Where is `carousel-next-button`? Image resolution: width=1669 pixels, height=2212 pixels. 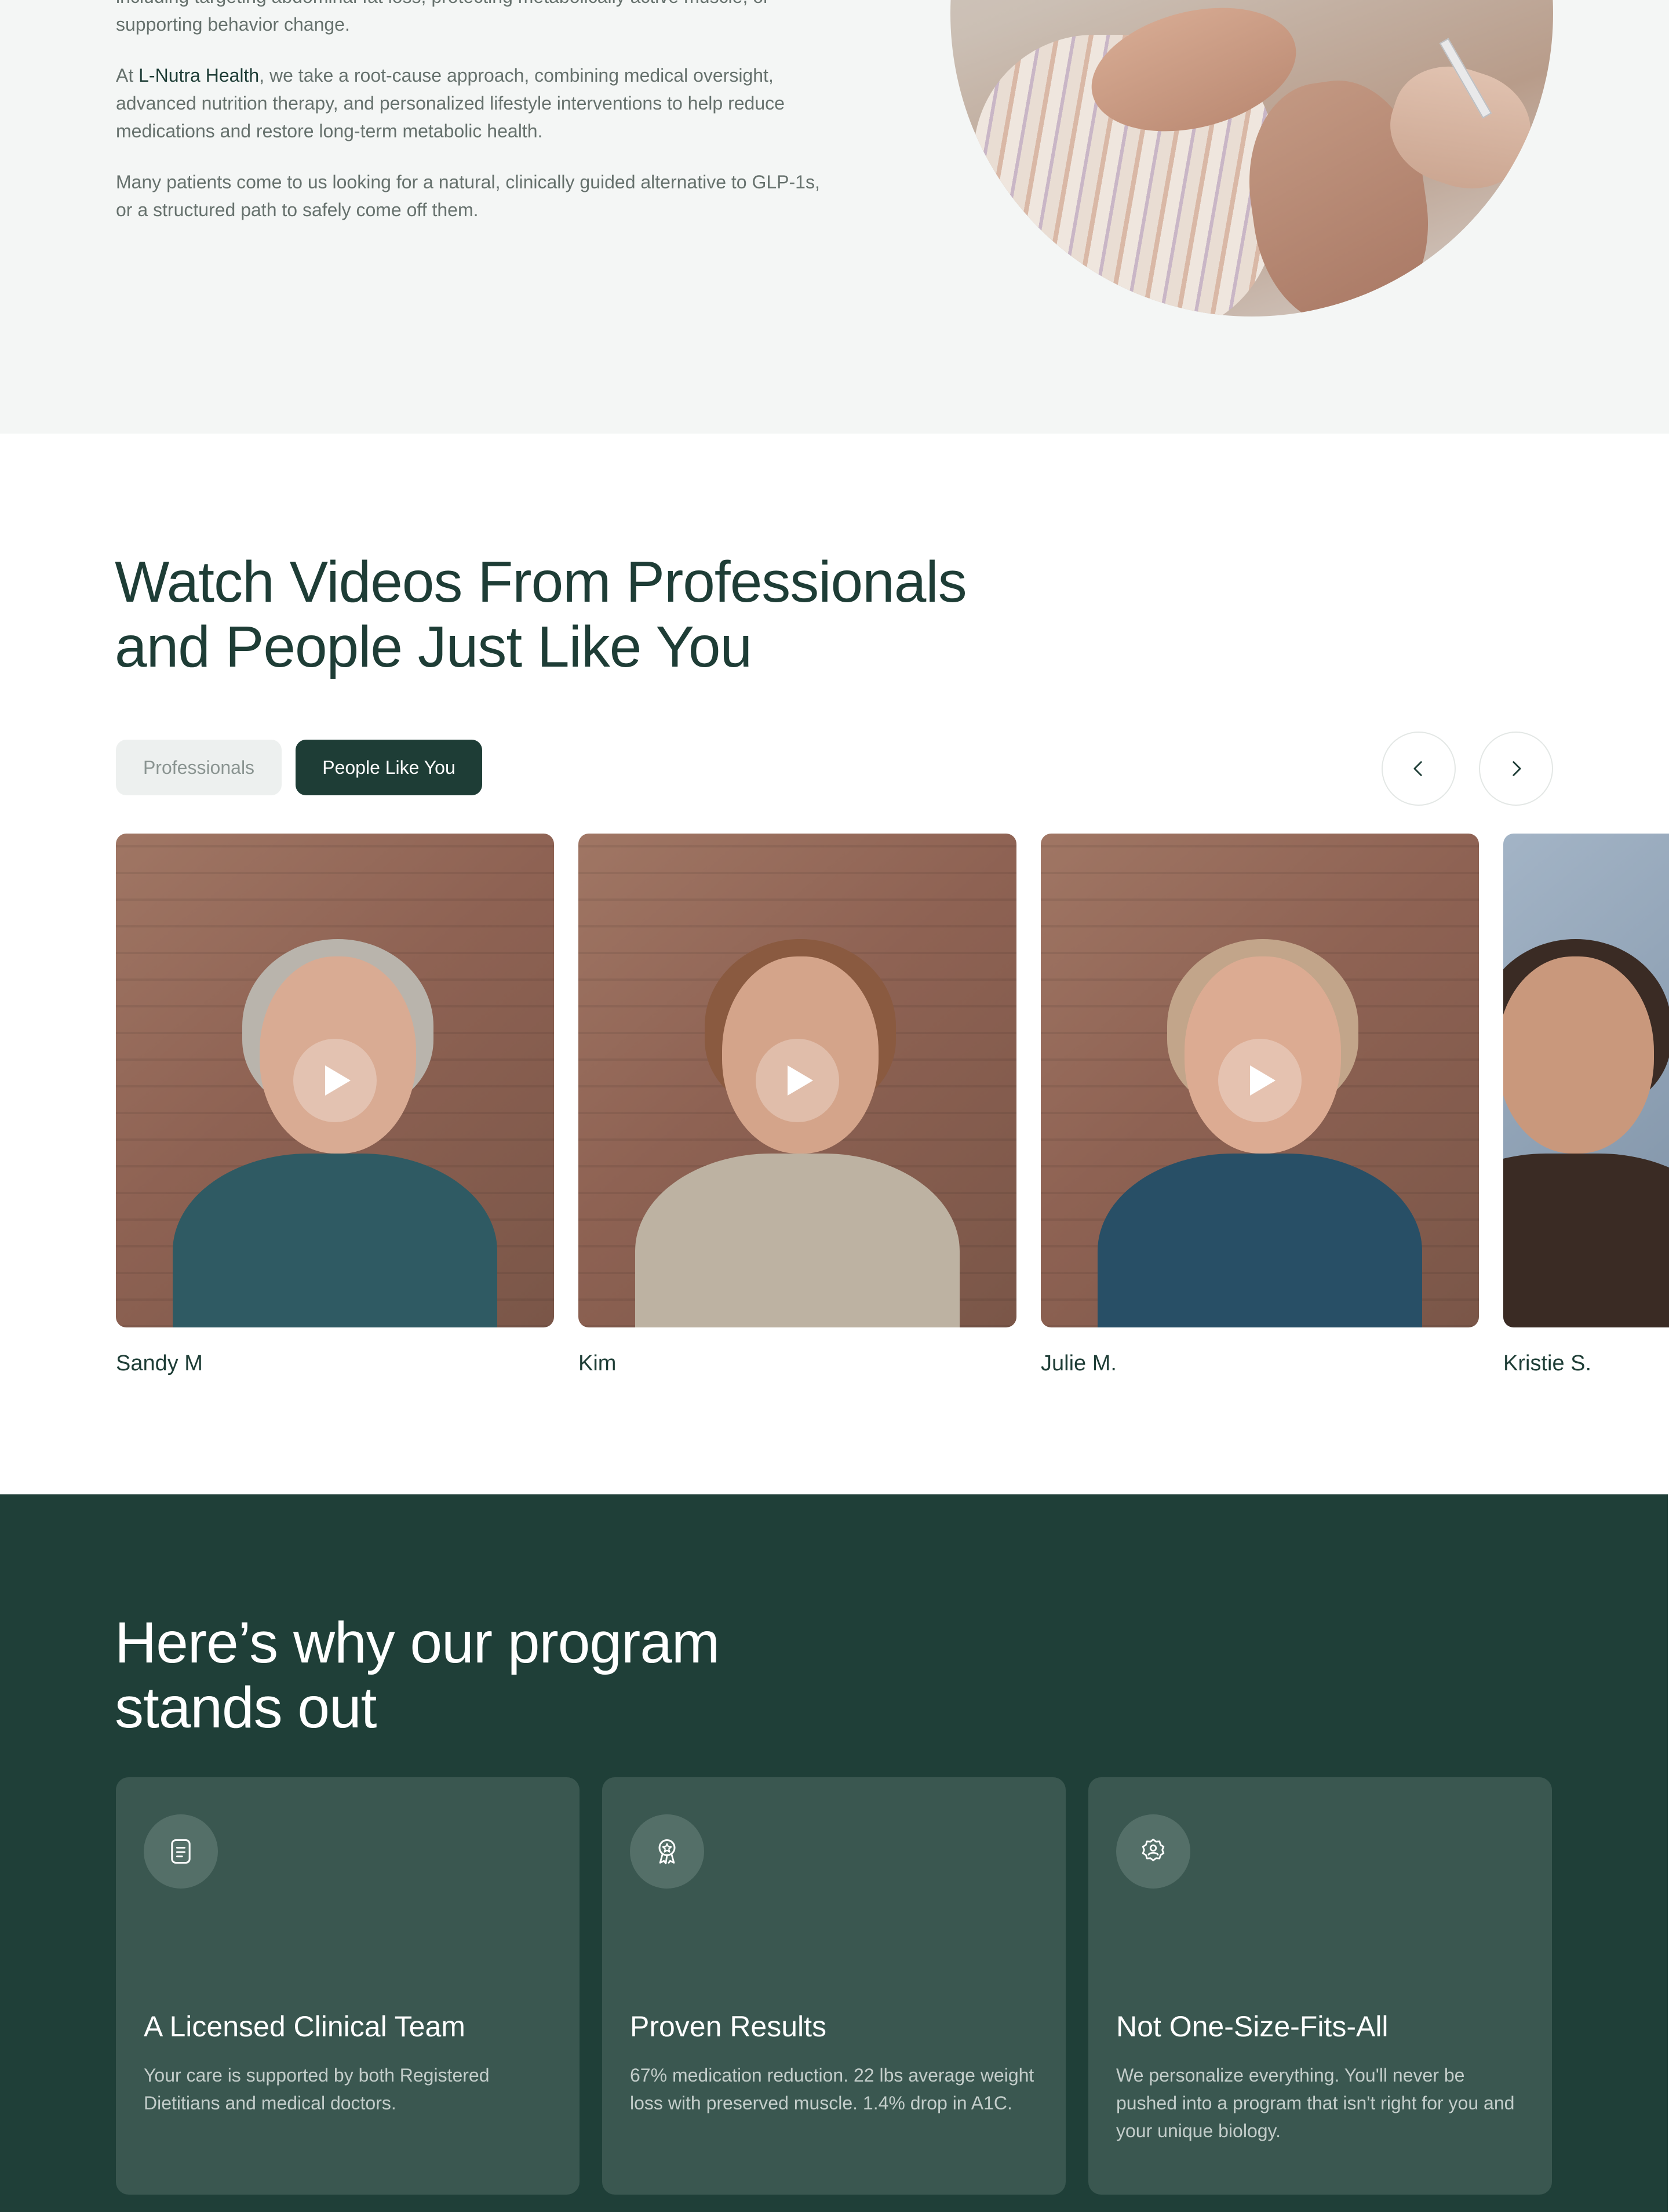
carousel-next-button is located at coordinates (1516, 769).